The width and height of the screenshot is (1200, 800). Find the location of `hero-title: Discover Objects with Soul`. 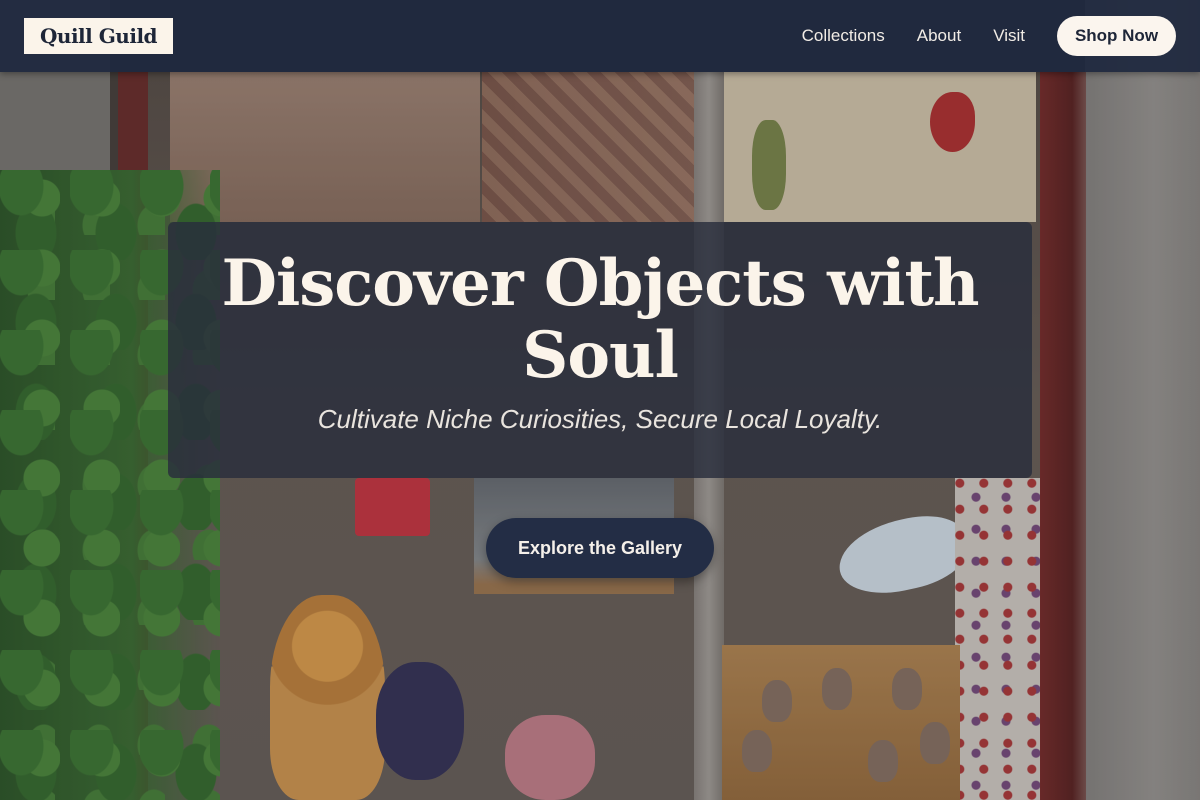

hero-title: Discover Objects with Soul is located at coordinates (600, 319).